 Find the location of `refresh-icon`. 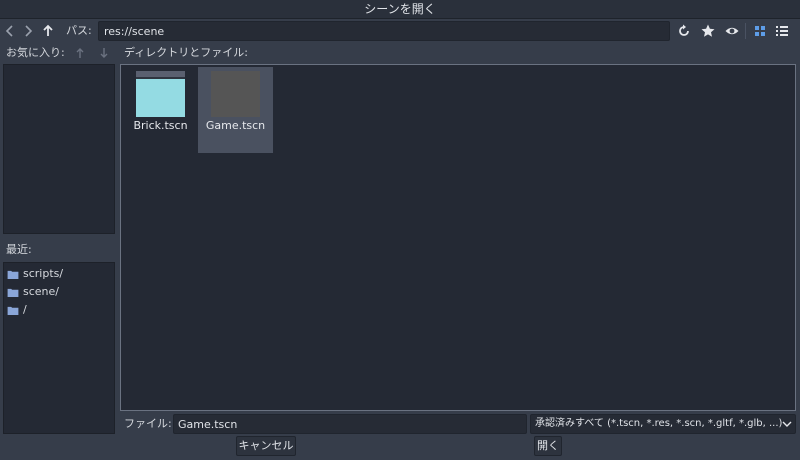

refresh-icon is located at coordinates (684, 30).